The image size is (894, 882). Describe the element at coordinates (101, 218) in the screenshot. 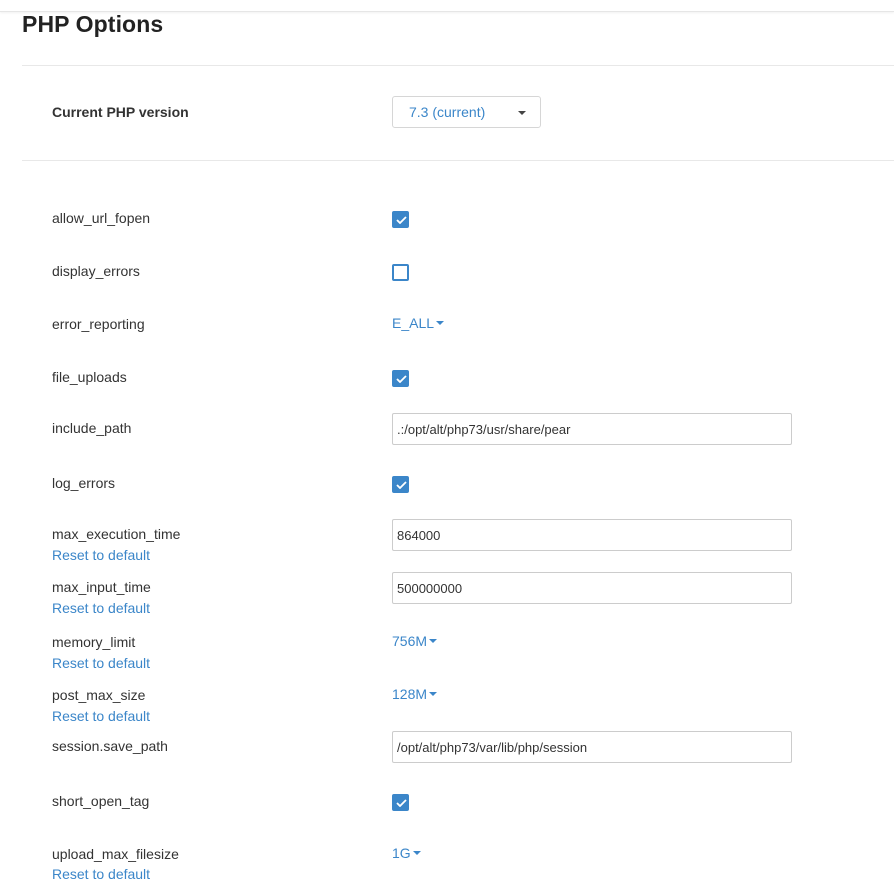

I see `option-name-allow-url-fopen: allow_url_fopen` at that location.